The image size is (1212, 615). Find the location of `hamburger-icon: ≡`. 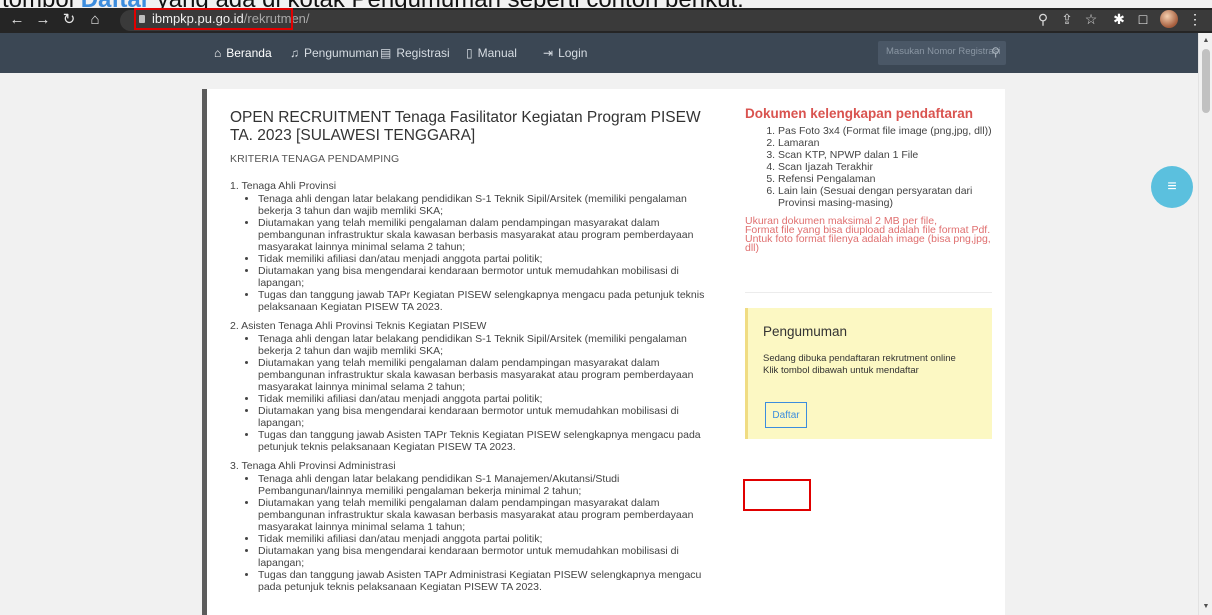

hamburger-icon: ≡ is located at coordinates (1172, 186).